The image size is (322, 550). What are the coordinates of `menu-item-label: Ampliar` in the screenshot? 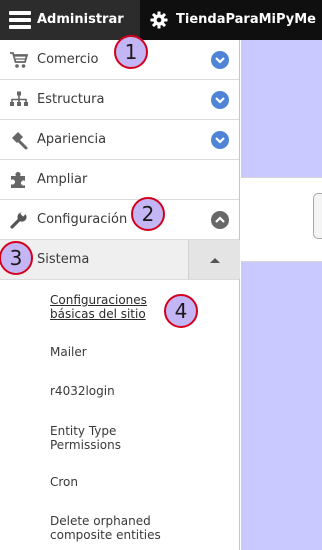 It's located at (62, 179).